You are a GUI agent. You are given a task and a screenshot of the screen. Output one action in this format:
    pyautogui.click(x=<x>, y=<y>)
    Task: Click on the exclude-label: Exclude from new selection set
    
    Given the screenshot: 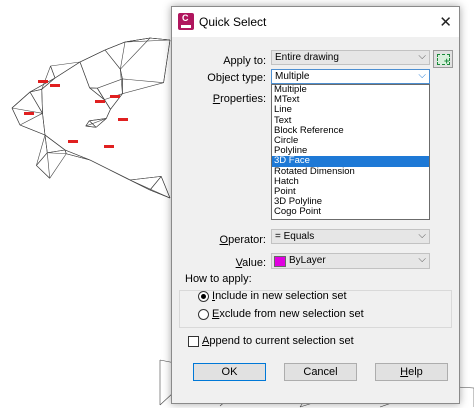 What is the action you would take?
    pyautogui.click(x=288, y=314)
    